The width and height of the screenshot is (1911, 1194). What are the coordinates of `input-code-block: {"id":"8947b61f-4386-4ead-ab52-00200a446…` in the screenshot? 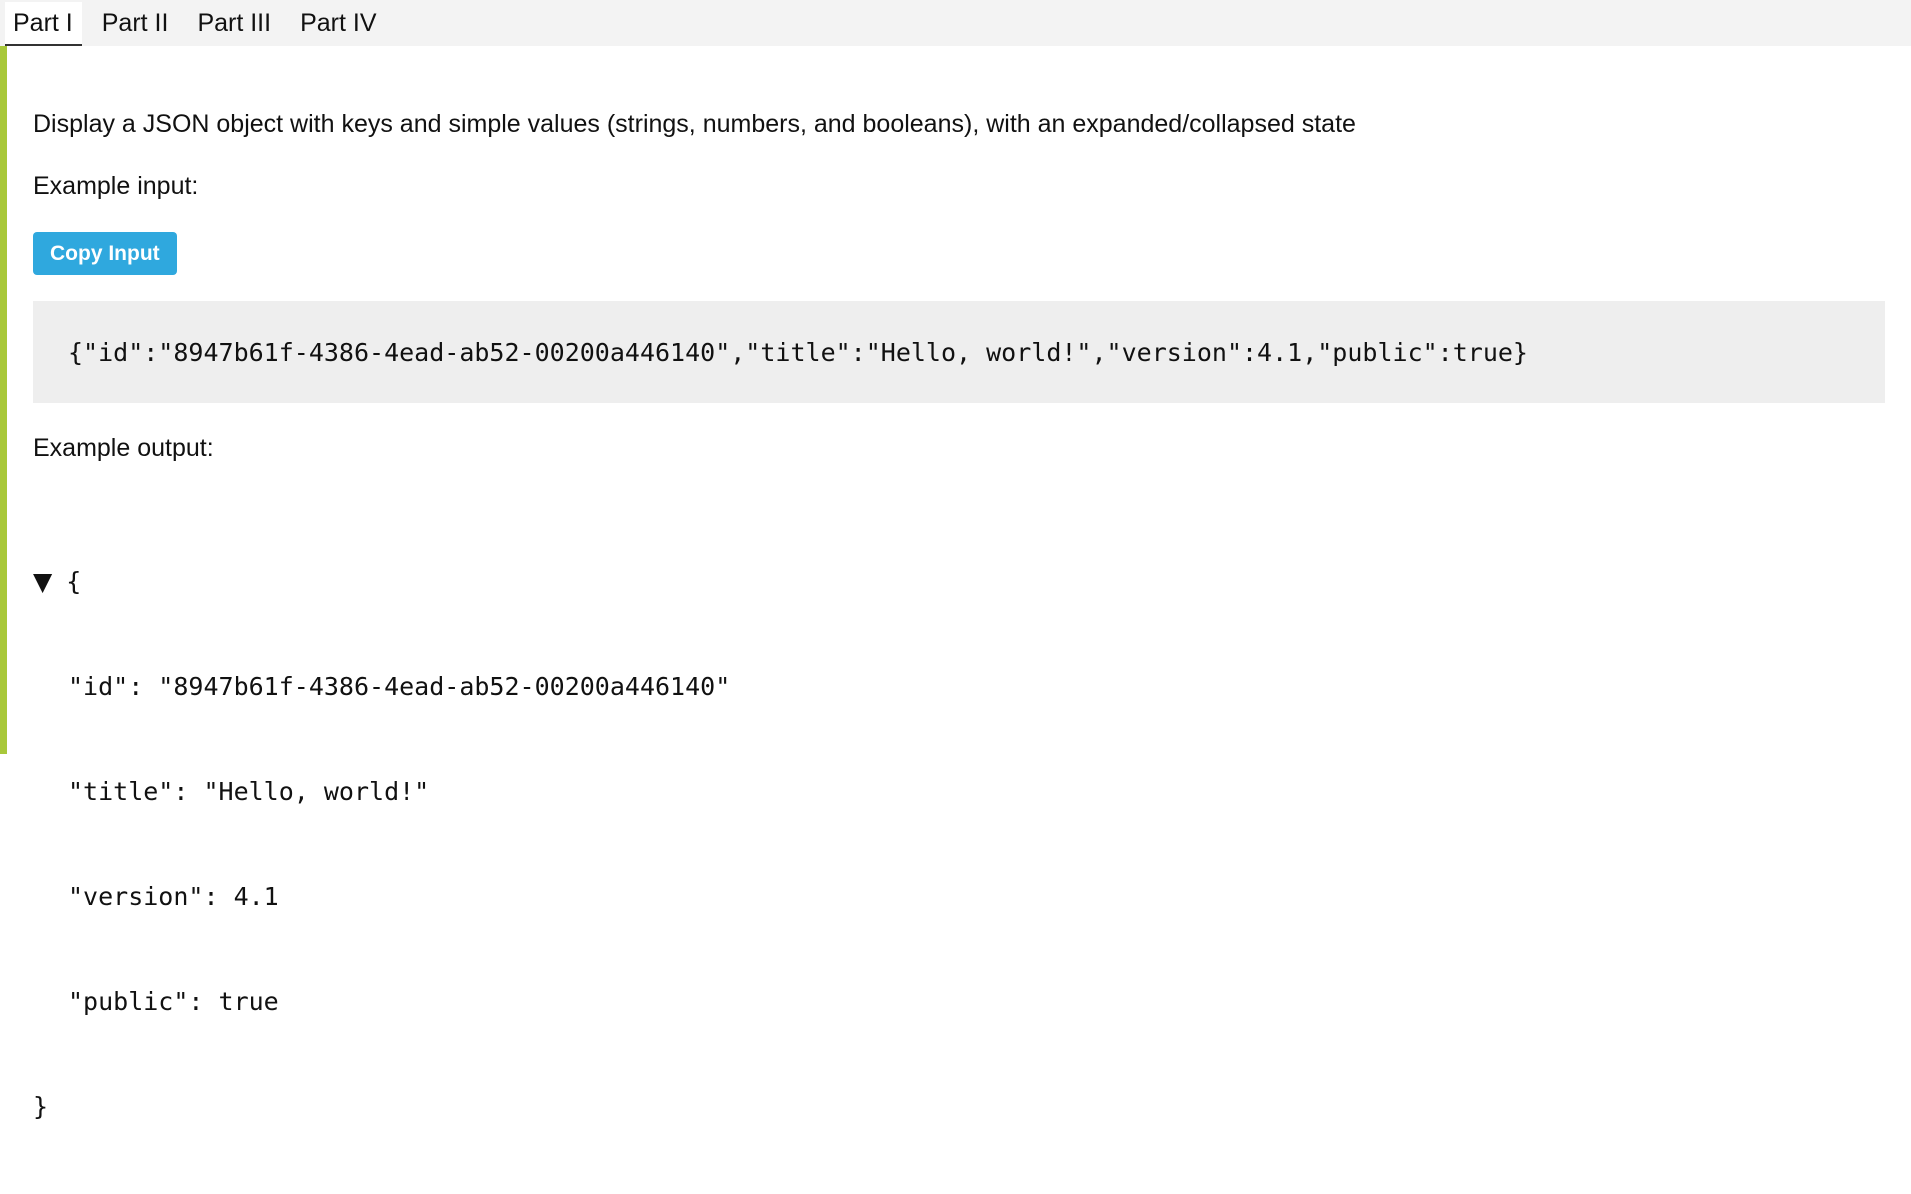 It's located at (959, 352).